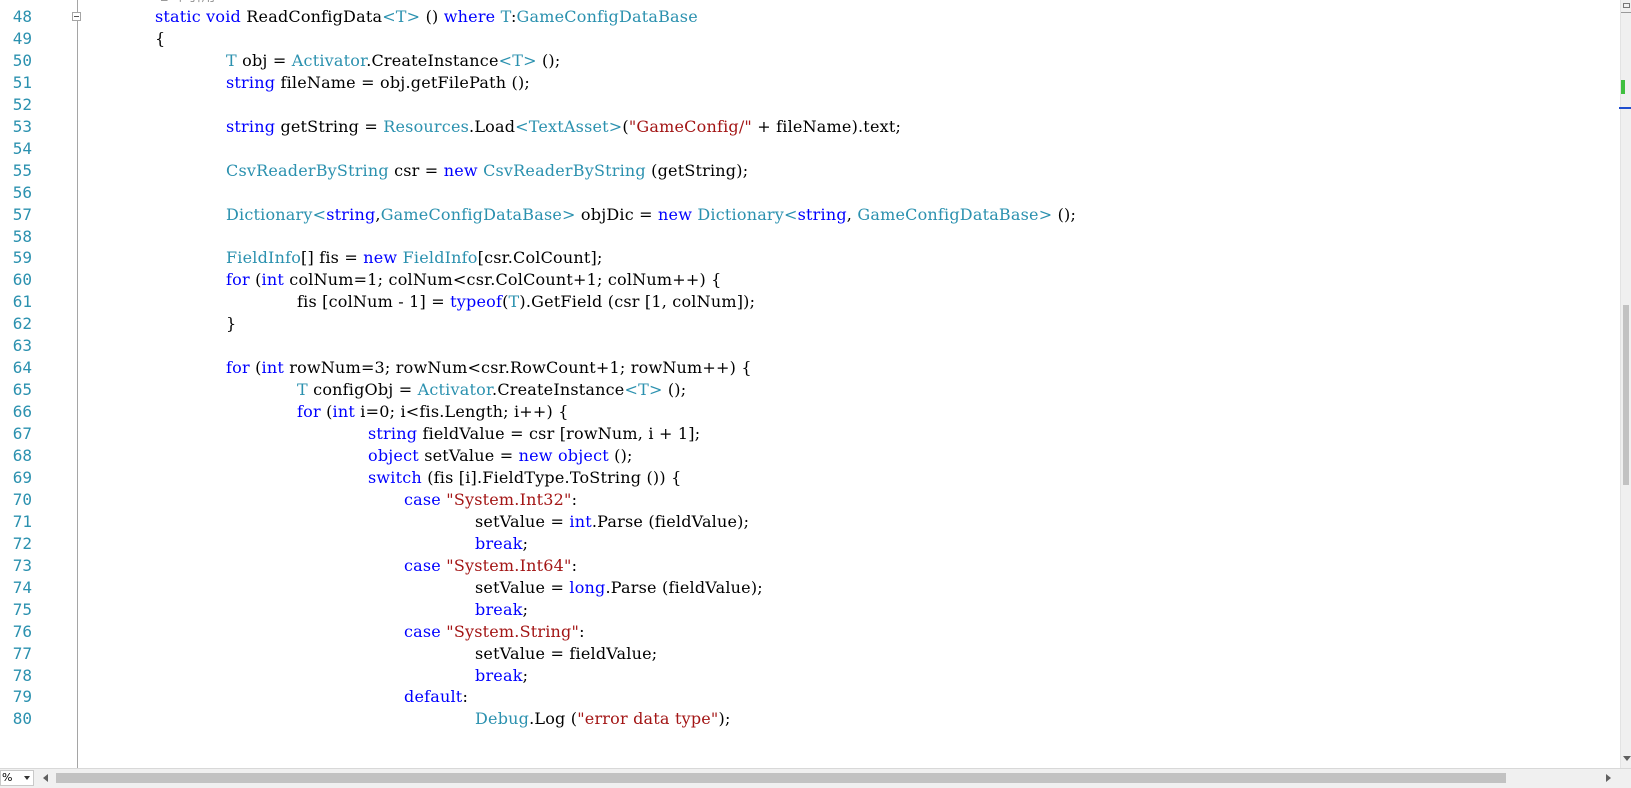 The image size is (1631, 788). Describe the element at coordinates (607, 16) in the screenshot. I see `code-token-type: GameConfigDataBase` at that location.